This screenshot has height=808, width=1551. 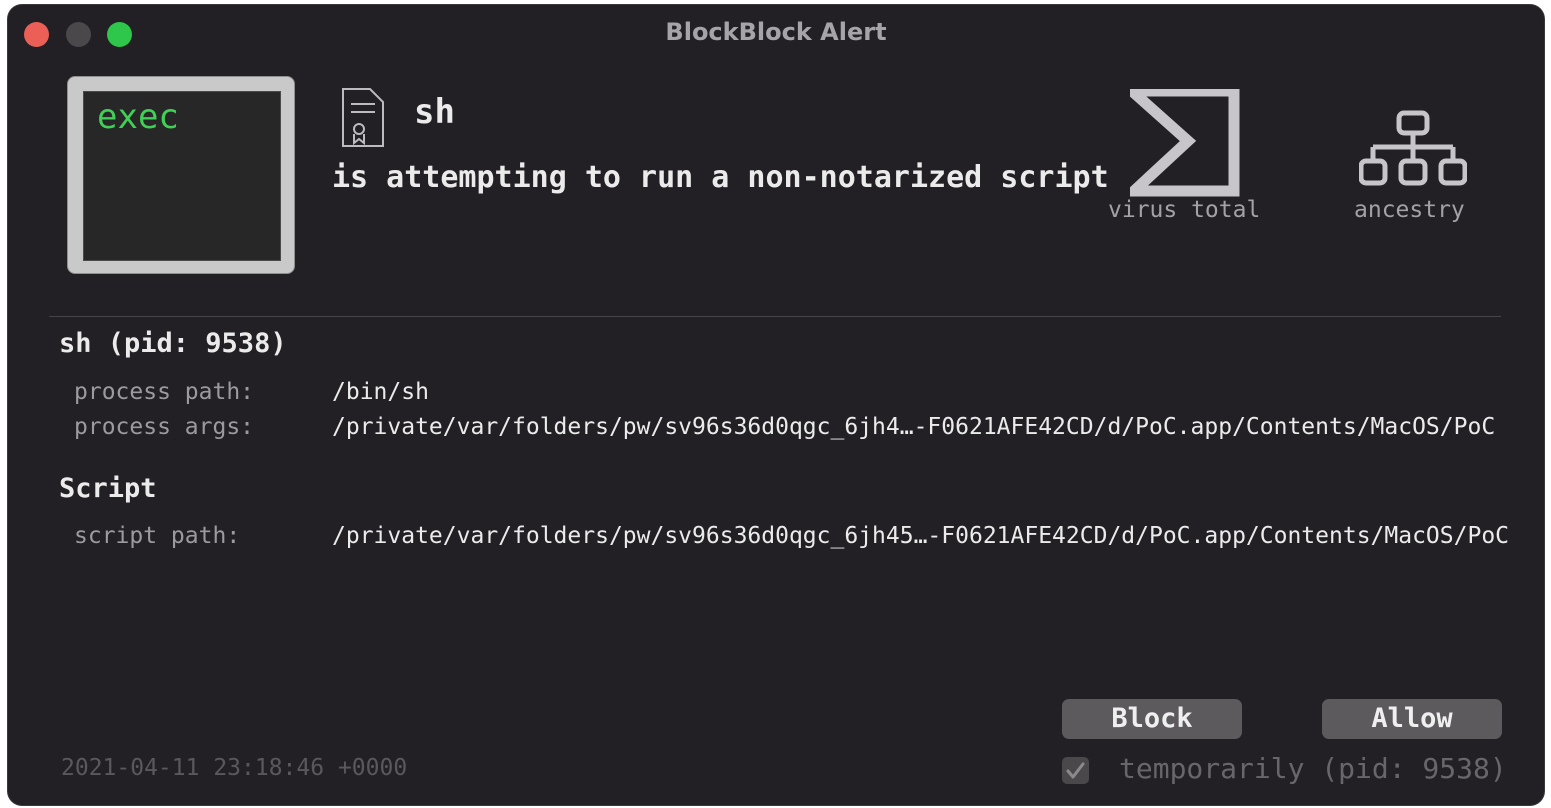 What do you see at coordinates (173, 343) in the screenshot?
I see `process-heading: sh (pid: 9538)` at bounding box center [173, 343].